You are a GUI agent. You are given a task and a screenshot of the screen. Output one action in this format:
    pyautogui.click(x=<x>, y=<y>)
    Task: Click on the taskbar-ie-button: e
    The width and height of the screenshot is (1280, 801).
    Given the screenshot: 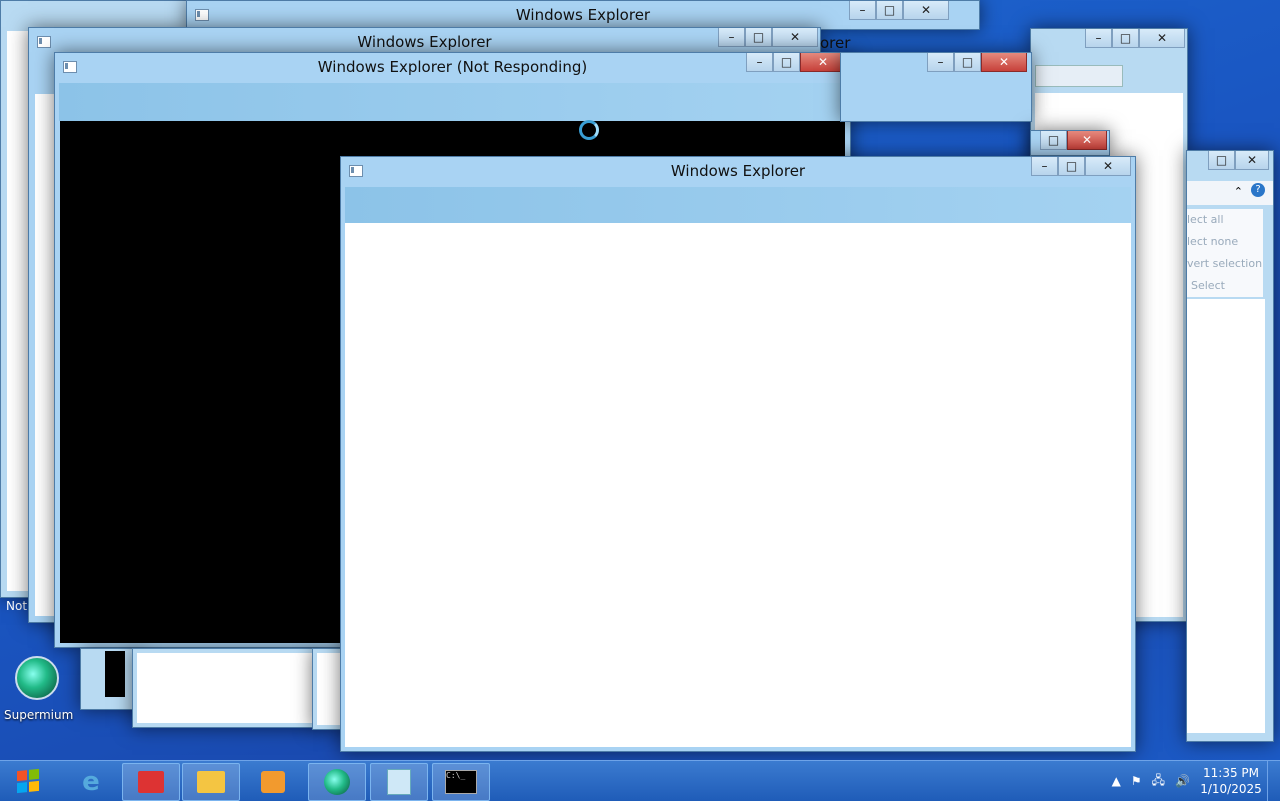 What is the action you would take?
    pyautogui.click(x=91, y=782)
    